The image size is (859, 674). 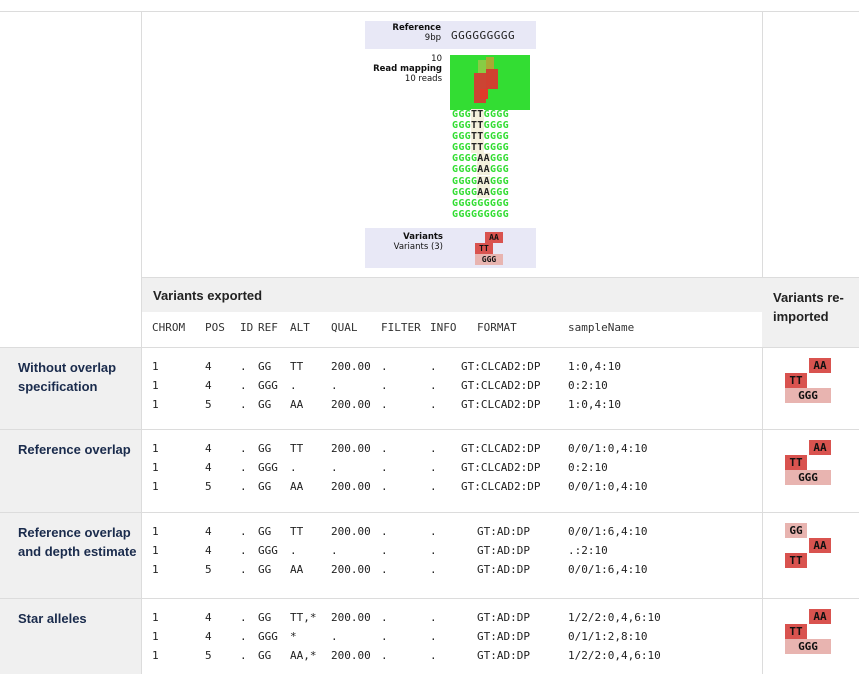 What do you see at coordinates (401, 327) in the screenshot?
I see `column-header: FILTER` at bounding box center [401, 327].